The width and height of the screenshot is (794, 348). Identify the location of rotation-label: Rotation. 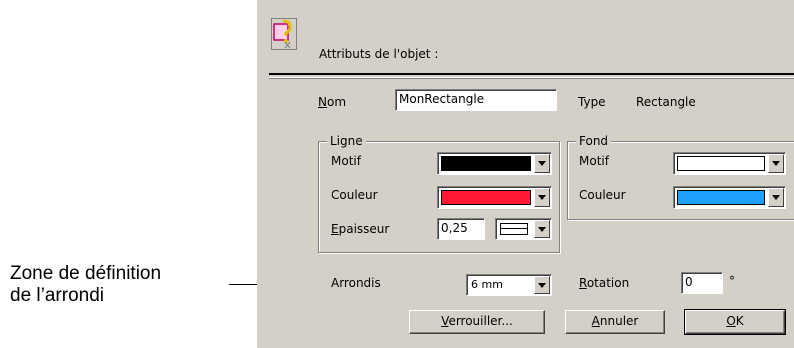
(604, 283).